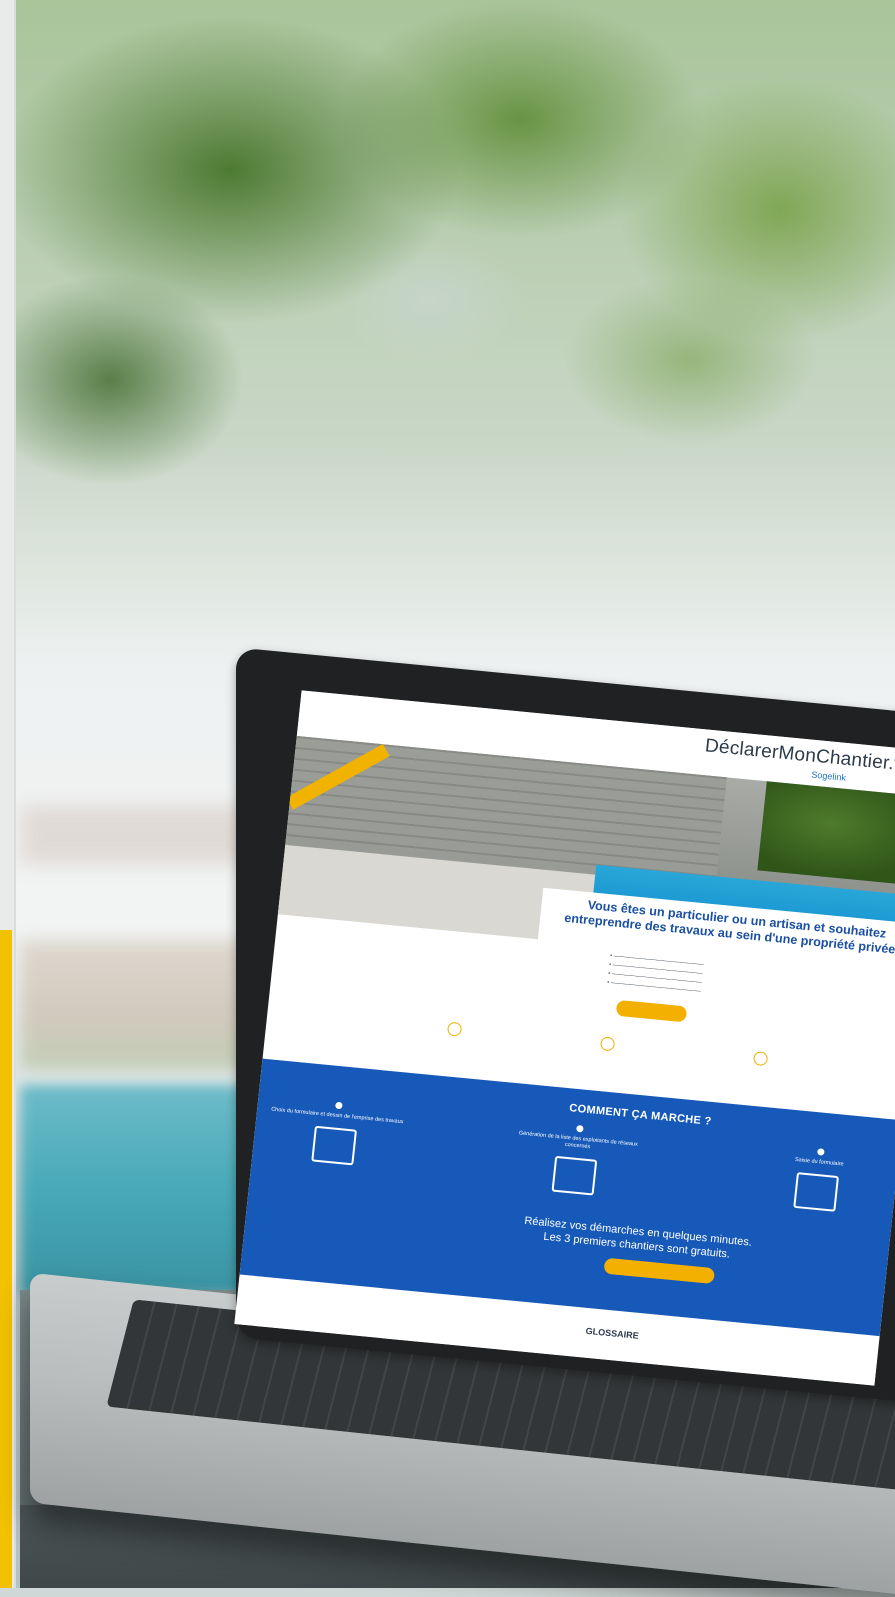  What do you see at coordinates (334, 1145) in the screenshot?
I see `plan-icon` at bounding box center [334, 1145].